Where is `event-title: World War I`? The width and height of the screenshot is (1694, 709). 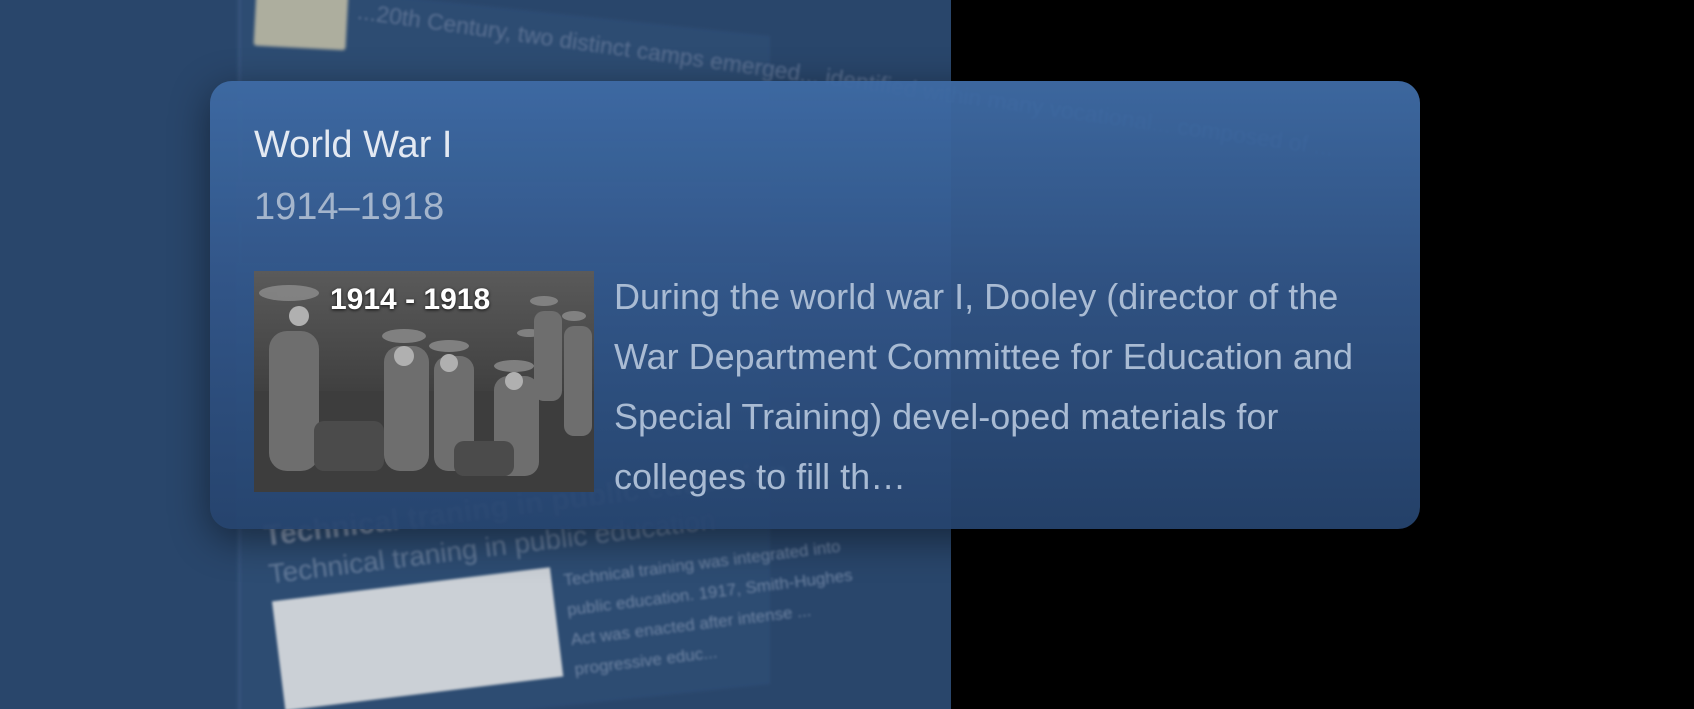
event-title: World War I is located at coordinates (353, 145).